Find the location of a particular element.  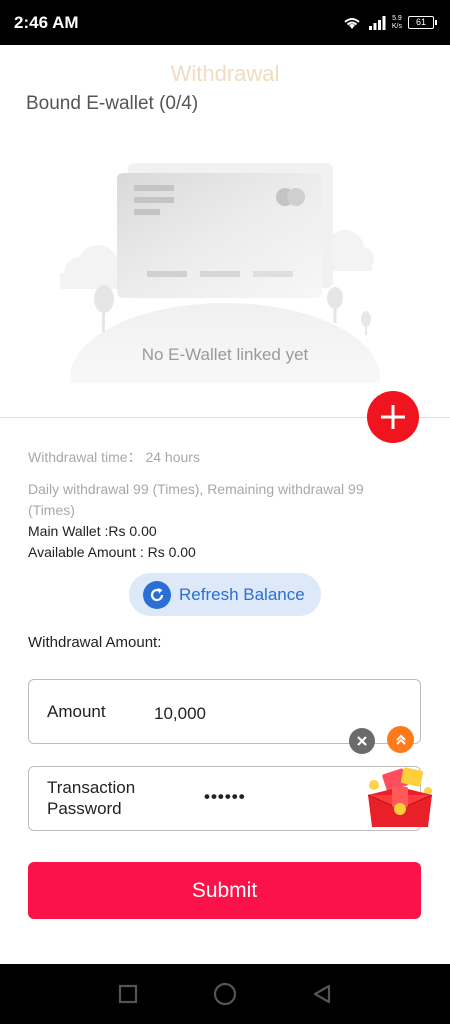

back-triangle-icon is located at coordinates (321, 994).